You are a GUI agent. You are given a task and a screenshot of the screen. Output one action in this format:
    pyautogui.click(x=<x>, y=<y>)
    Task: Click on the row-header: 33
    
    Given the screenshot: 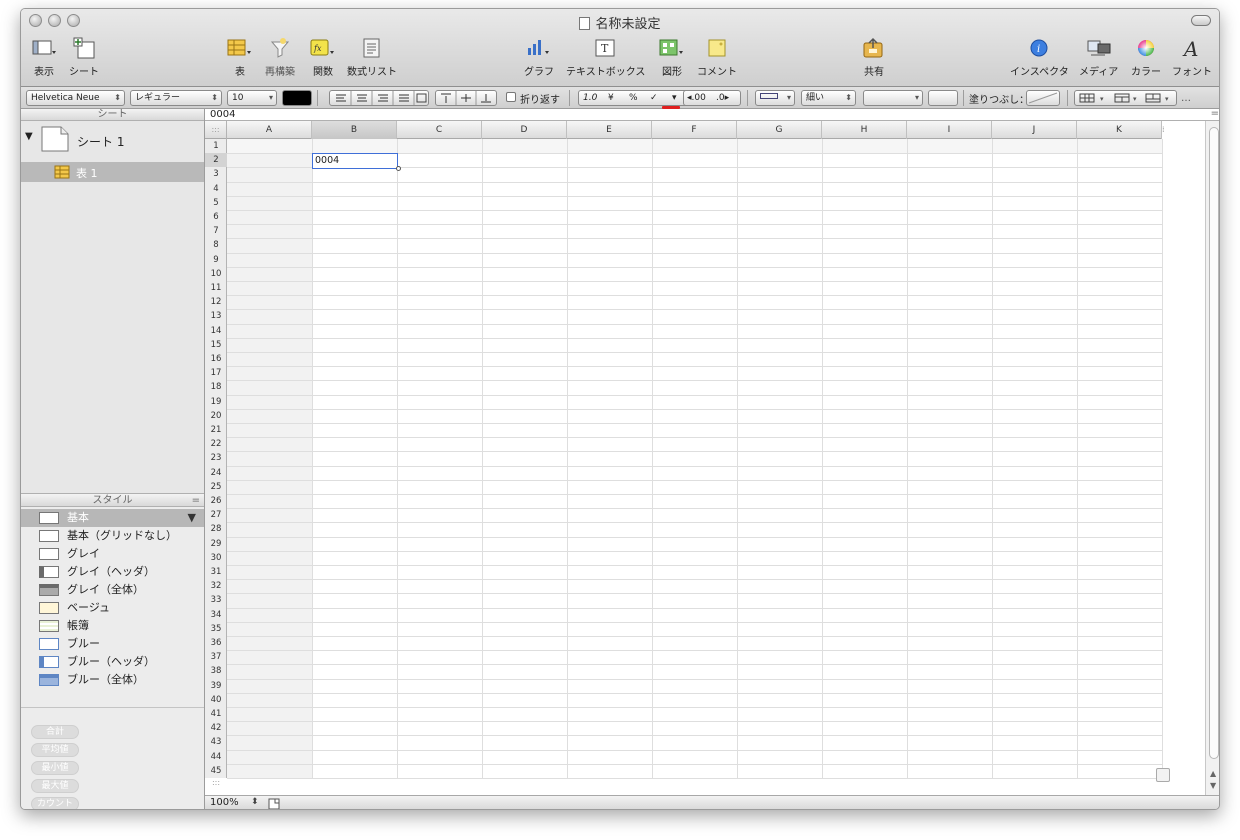 What is the action you would take?
    pyautogui.click(x=216, y=600)
    